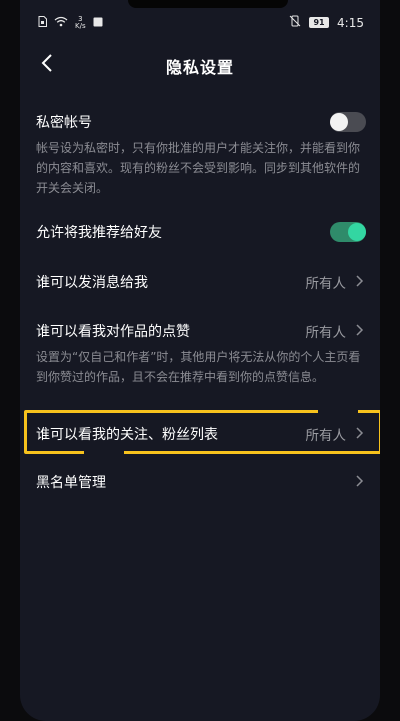 The image size is (400, 721). Describe the element at coordinates (99, 233) in the screenshot. I see `recommend-to-friends-label: 允许将我推荐给好友` at that location.